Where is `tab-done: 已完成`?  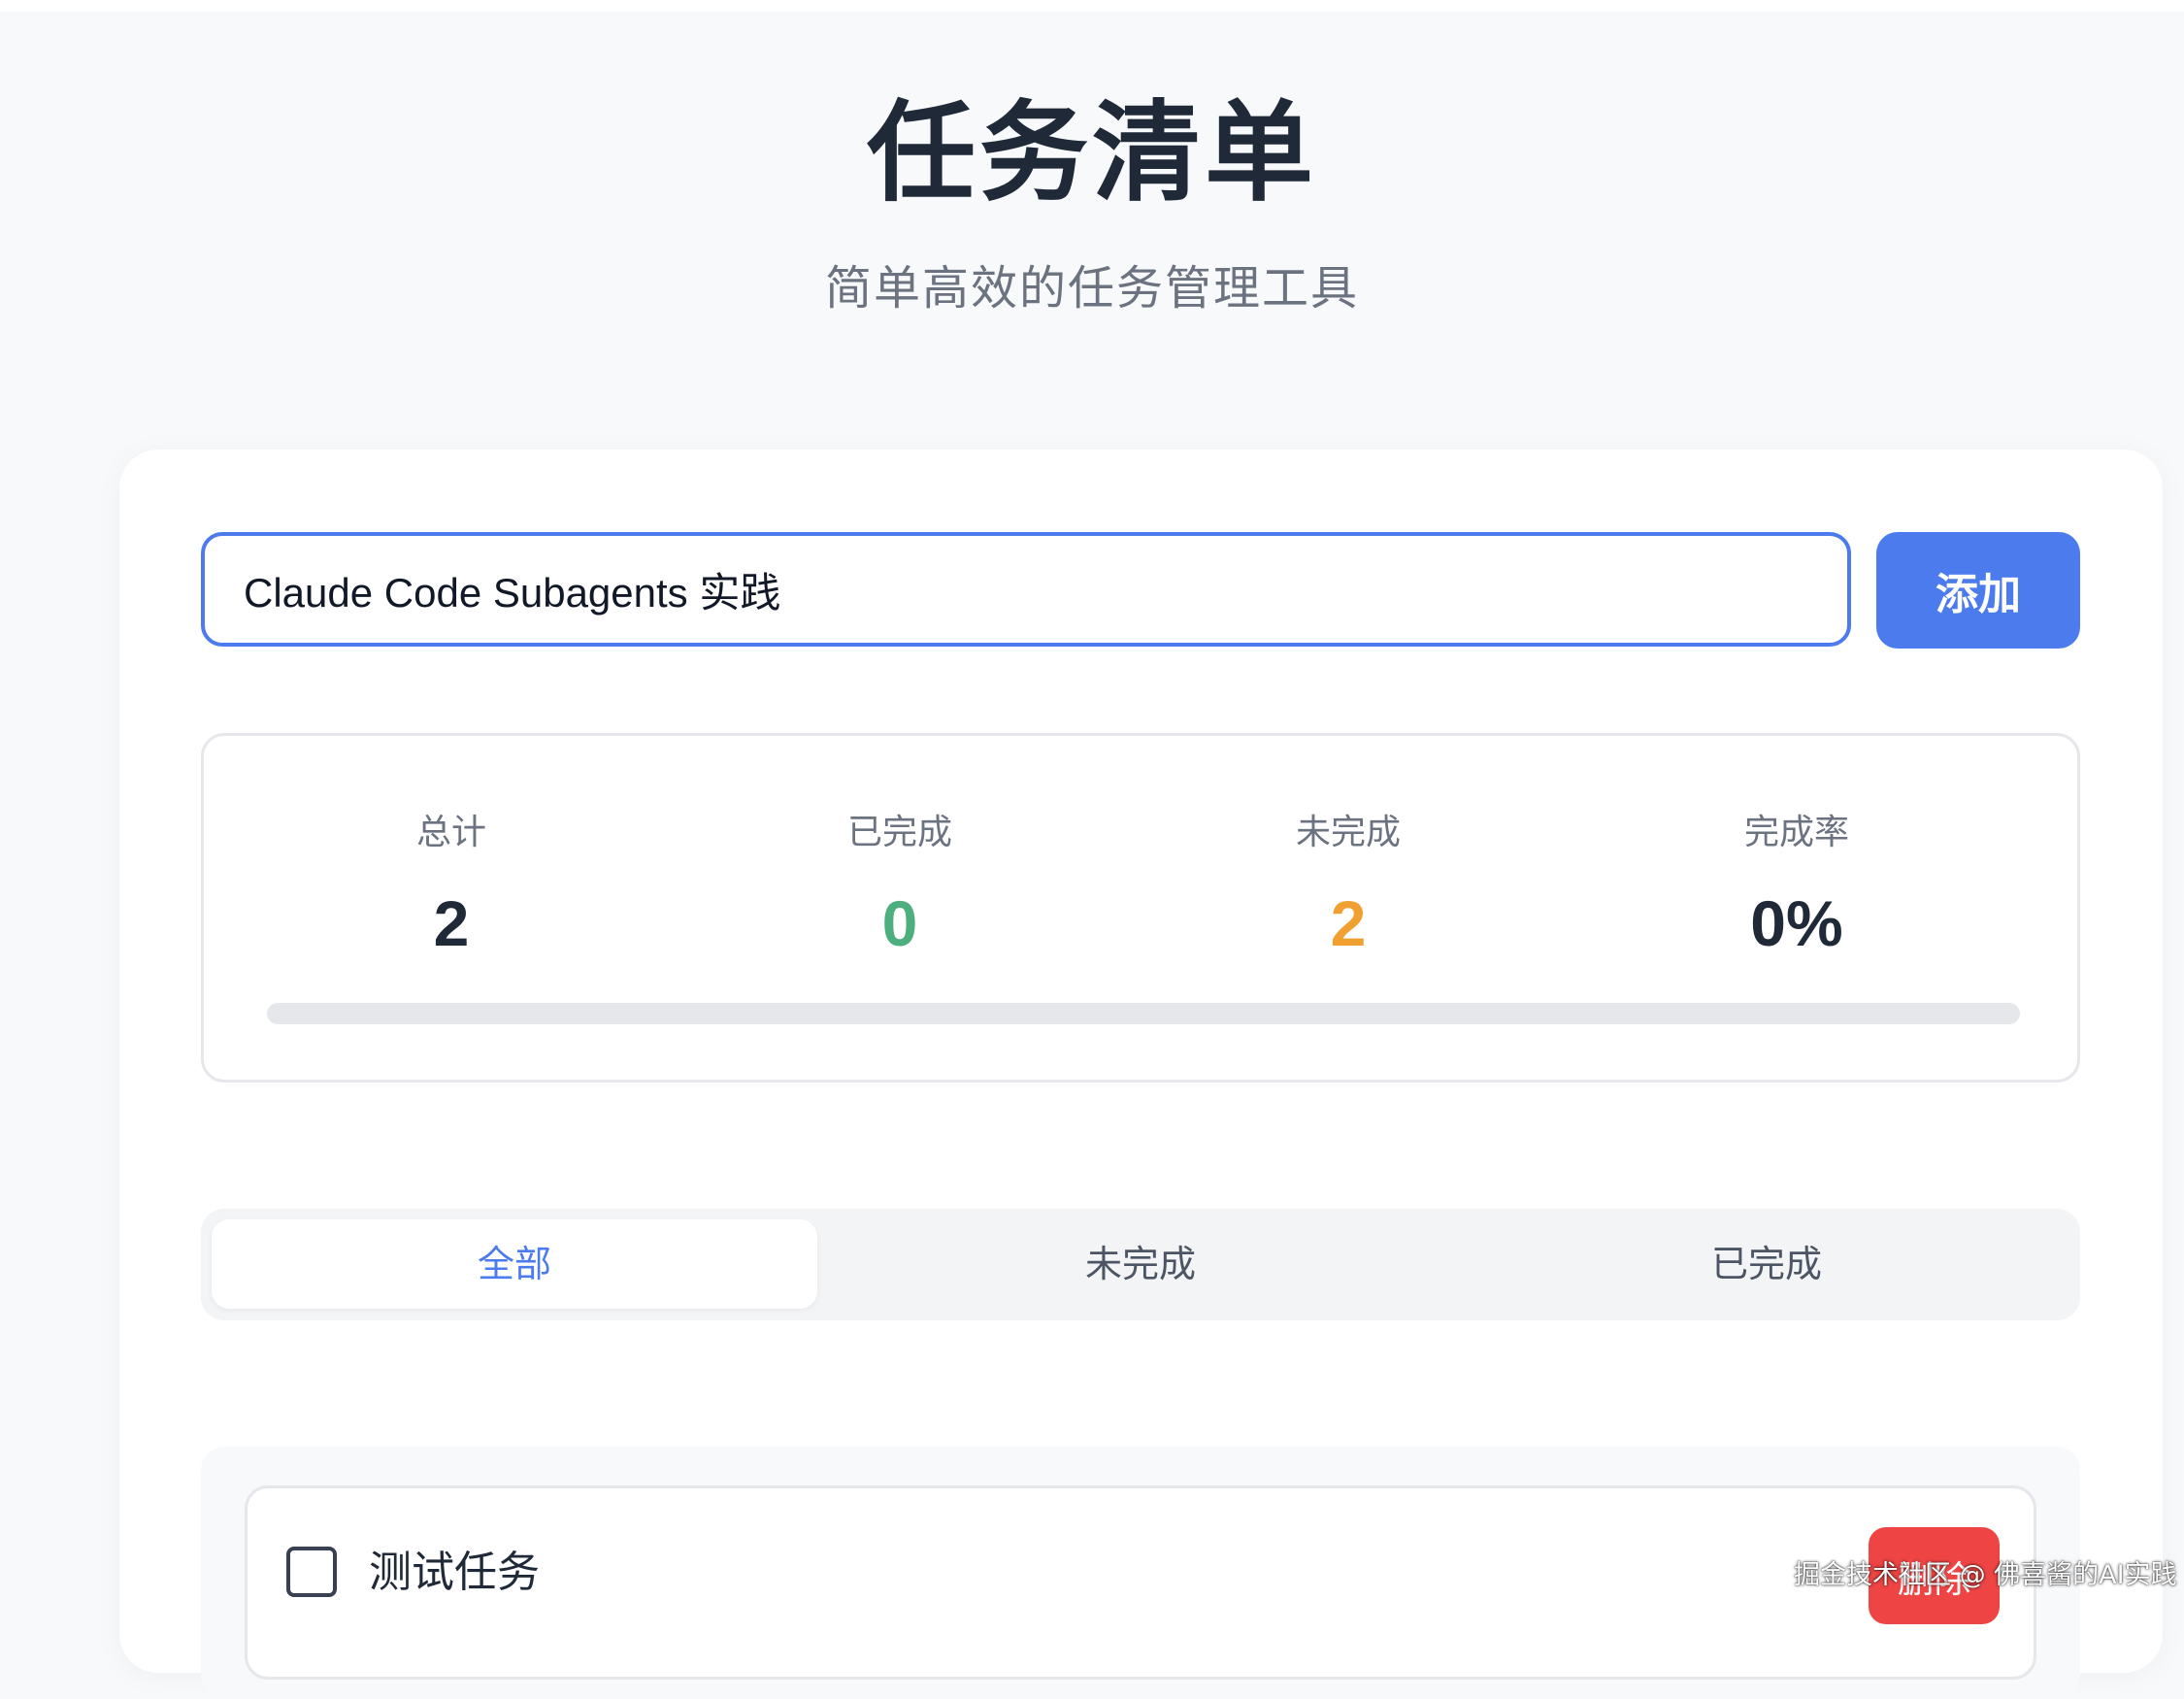 tab-done: 已完成 is located at coordinates (1766, 1264).